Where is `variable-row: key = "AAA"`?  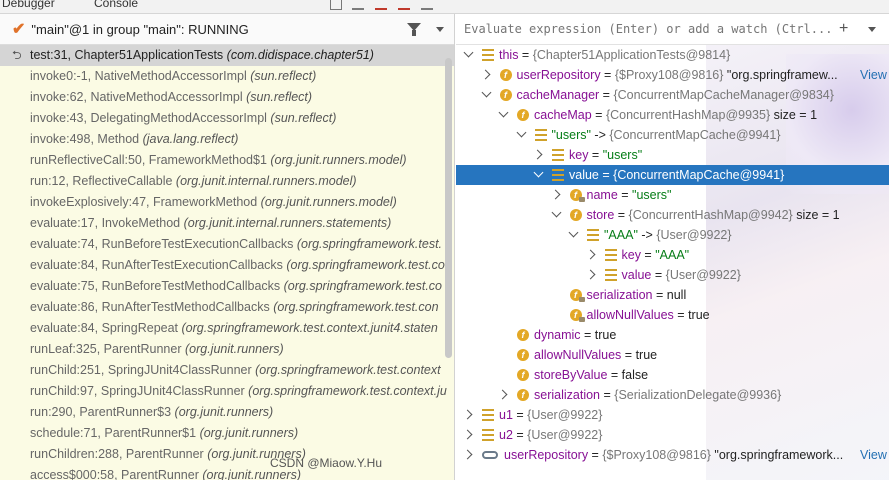 variable-row: key = "AAA" is located at coordinates (672, 255).